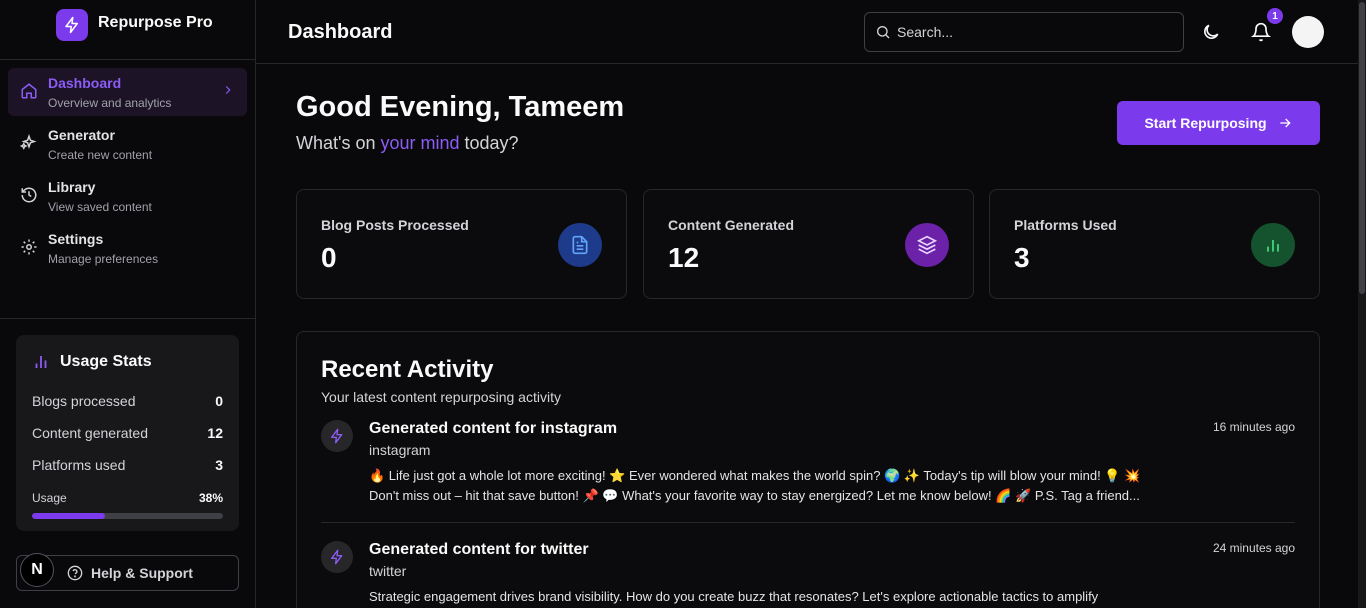 The width and height of the screenshot is (1366, 608). I want to click on sidebar-item-dashboard: Dashboard Overview and analytics, so click(127, 92).